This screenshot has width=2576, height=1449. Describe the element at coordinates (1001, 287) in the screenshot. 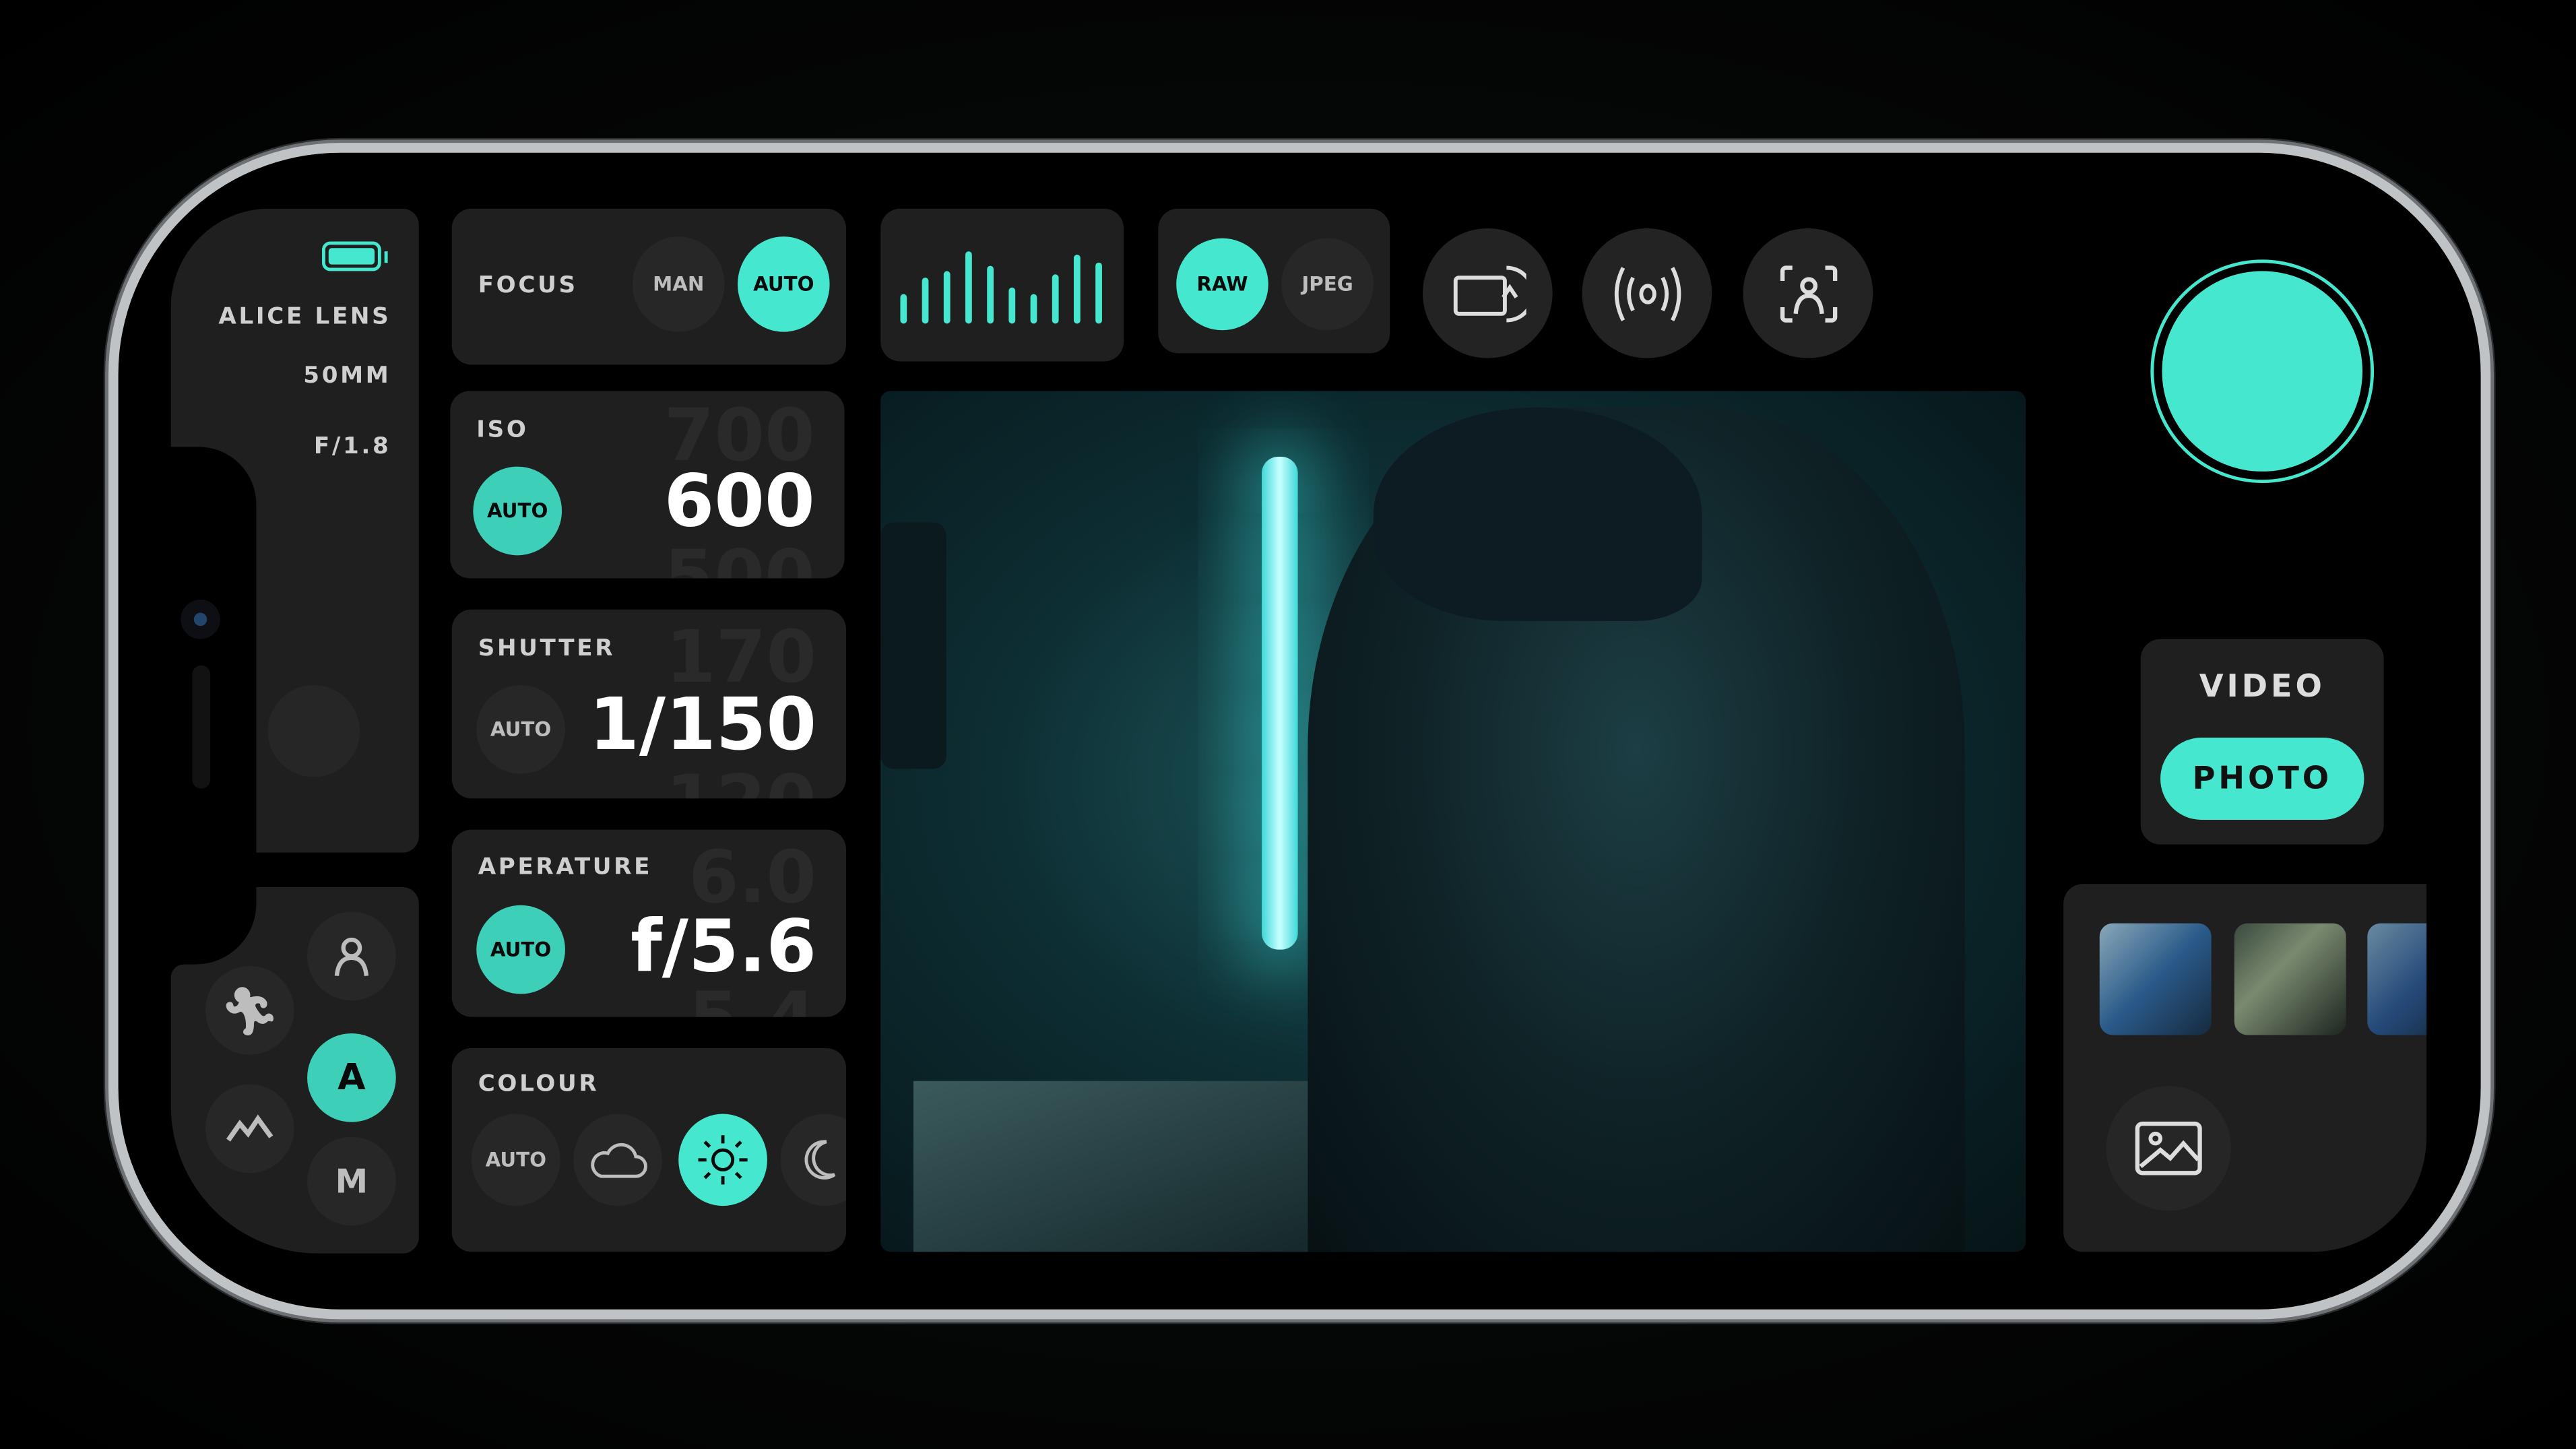

I see `histogram-chart` at that location.